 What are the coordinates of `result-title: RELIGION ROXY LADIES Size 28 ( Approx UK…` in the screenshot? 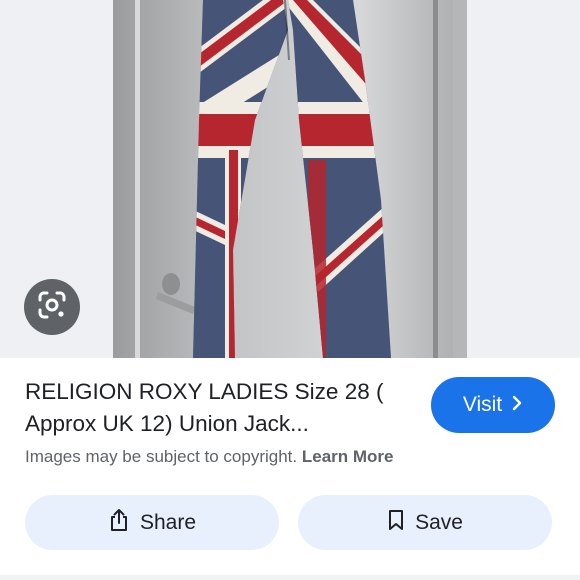 It's located at (220, 408).